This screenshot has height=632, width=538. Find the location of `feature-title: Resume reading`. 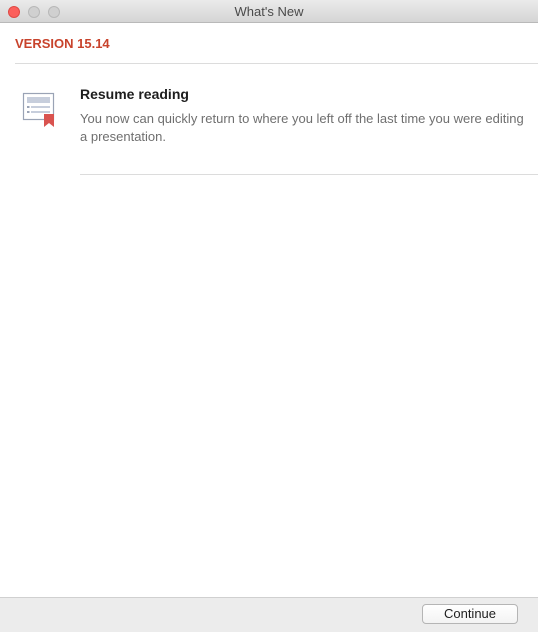

feature-title: Resume reading is located at coordinates (134, 94).